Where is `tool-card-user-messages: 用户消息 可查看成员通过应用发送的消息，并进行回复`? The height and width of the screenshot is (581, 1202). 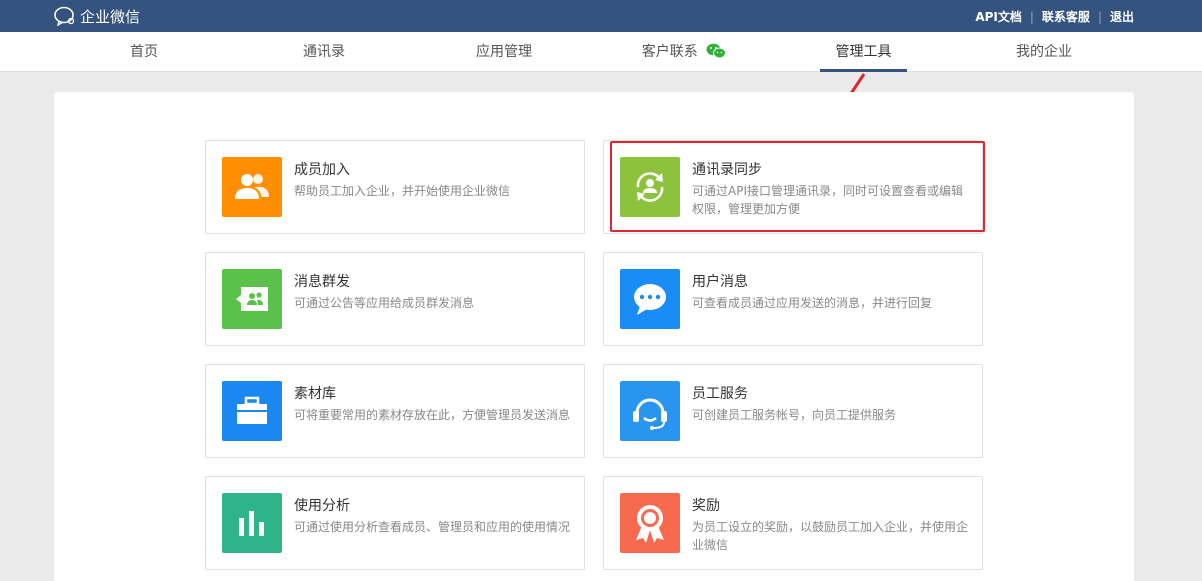
tool-card-user-messages: 用户消息 可查看成员通过应用发送的消息，并进行回复 is located at coordinates (793, 299).